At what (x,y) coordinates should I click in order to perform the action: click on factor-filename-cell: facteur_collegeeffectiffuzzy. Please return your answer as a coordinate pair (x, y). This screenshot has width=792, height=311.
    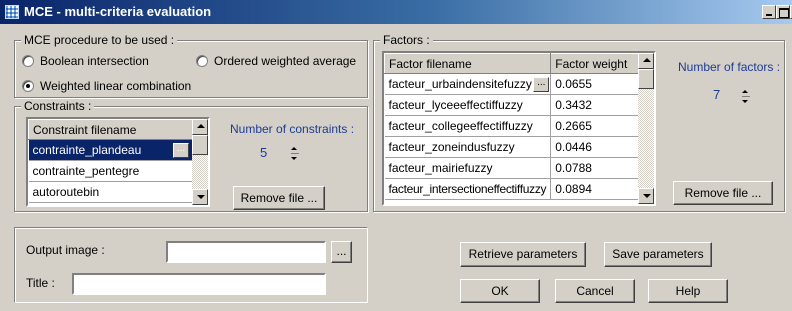
    Looking at the image, I should click on (468, 126).